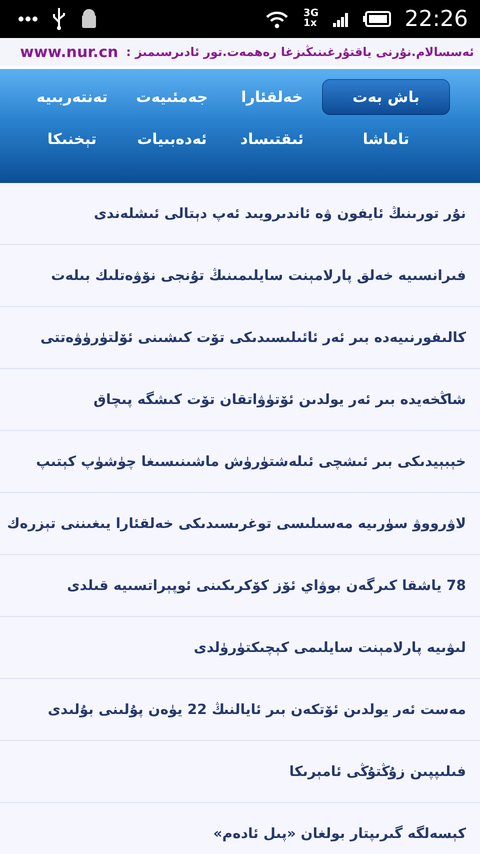 The height and width of the screenshot is (854, 480). What do you see at coordinates (300, 52) in the screenshot?
I see `welcome-message: ئەسسالام.نۇرنى ياقتۇرغىنىڭىزغا رەھمەت.تور ئادىرسىمىز :` at bounding box center [300, 52].